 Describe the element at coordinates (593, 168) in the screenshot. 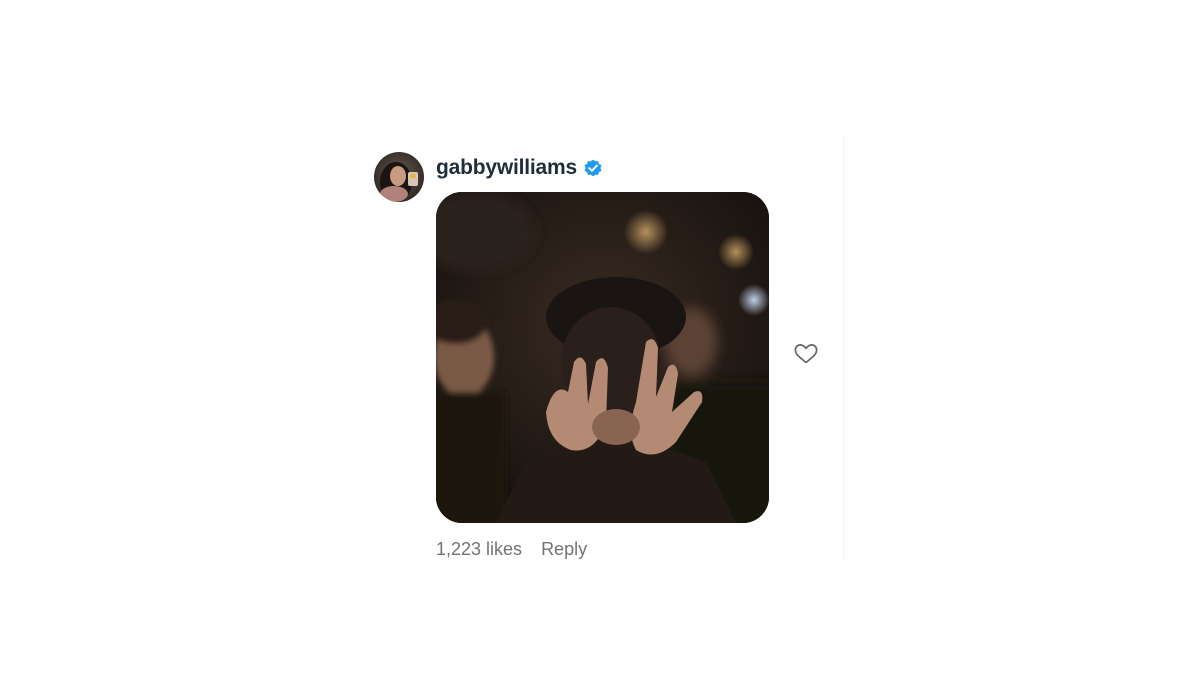

I see `verified-badge-icon` at that location.